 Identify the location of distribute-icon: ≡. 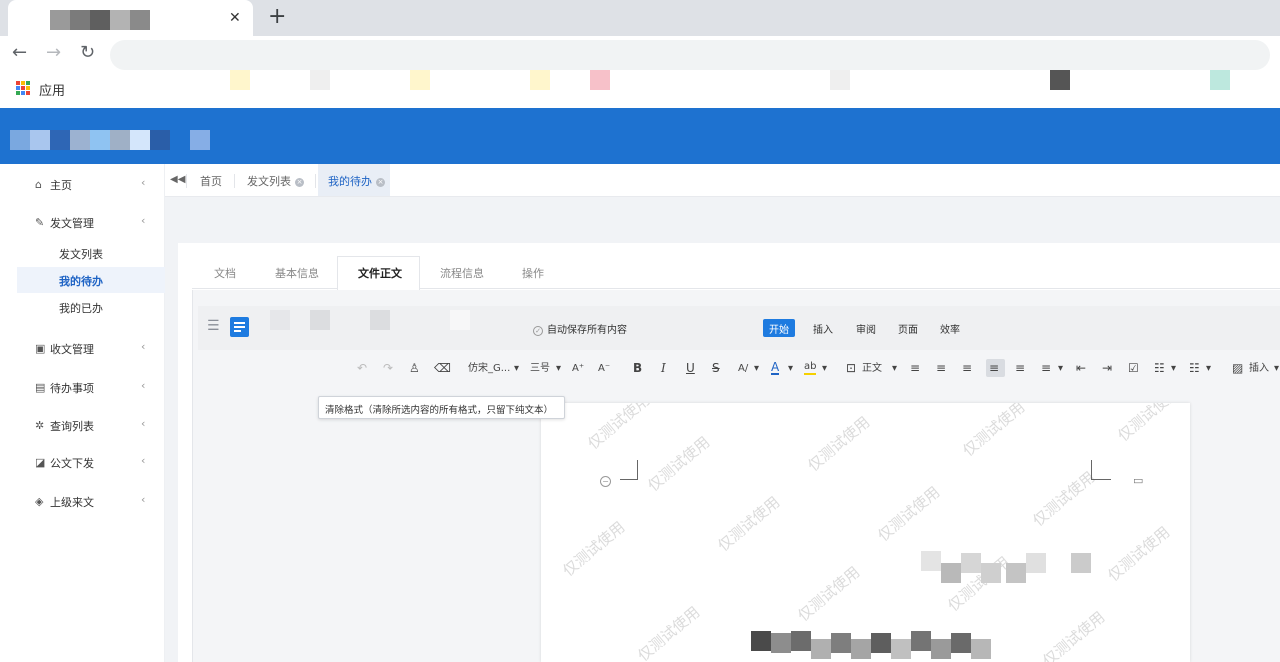
(1020, 368).